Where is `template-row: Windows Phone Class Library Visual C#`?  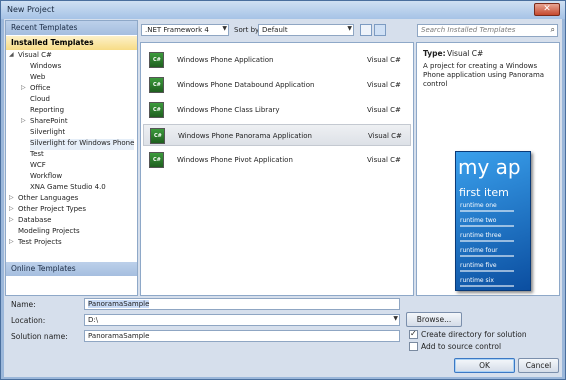
template-row: Windows Phone Class Library Visual C# is located at coordinates (277, 110).